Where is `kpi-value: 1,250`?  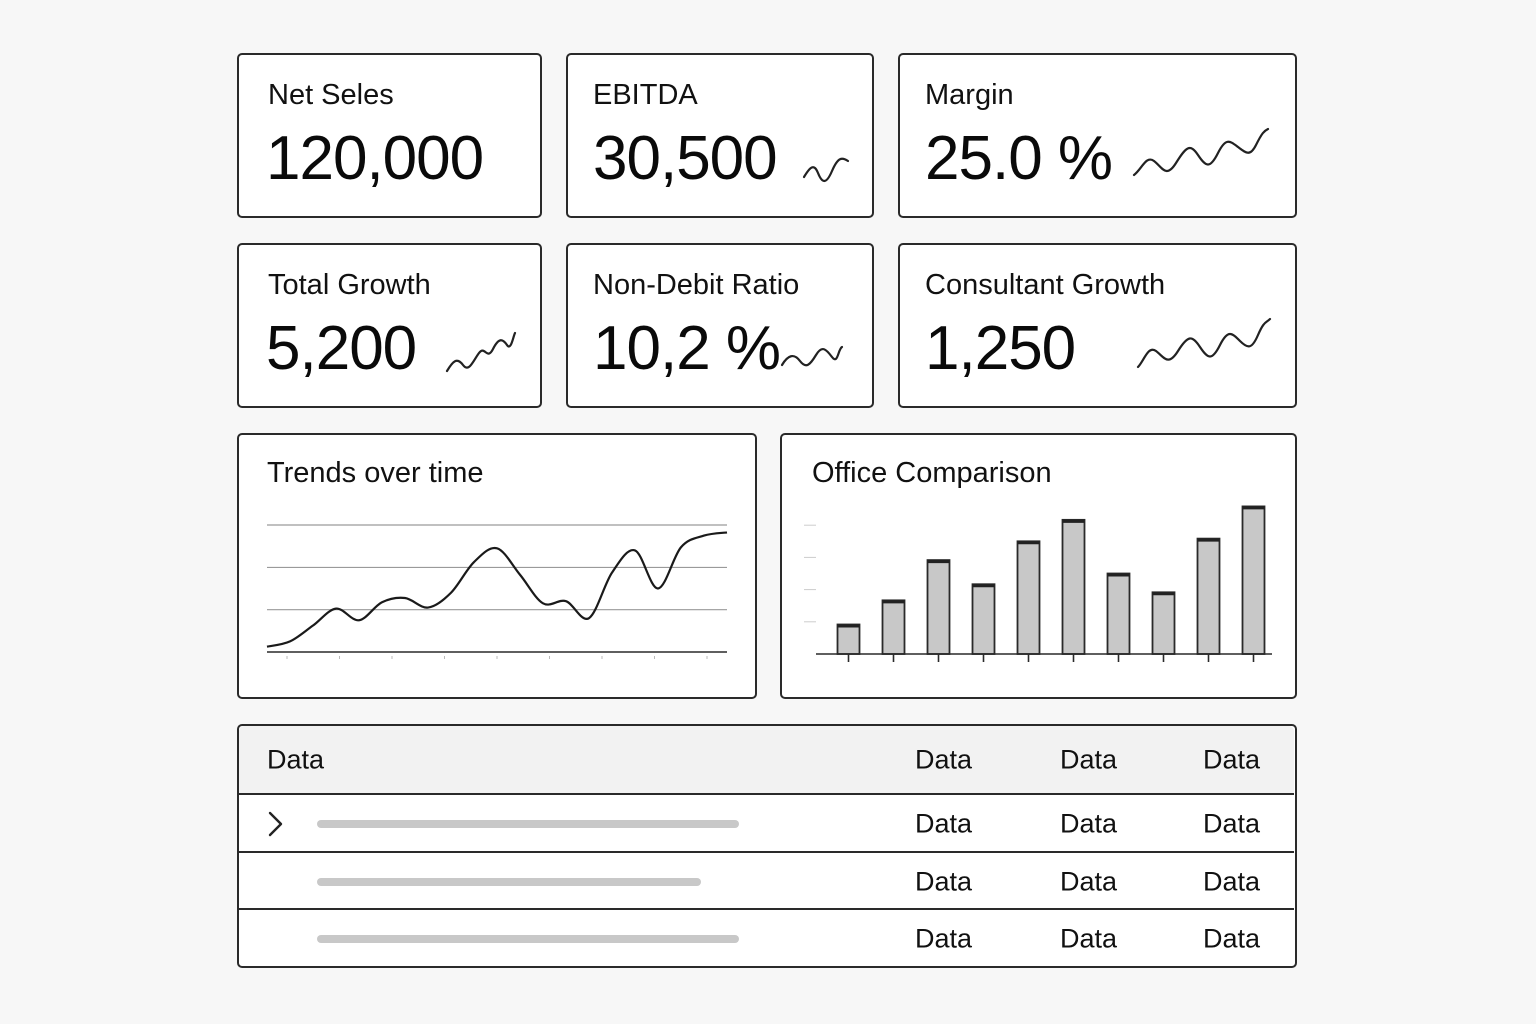 kpi-value: 1,250 is located at coordinates (1000, 348).